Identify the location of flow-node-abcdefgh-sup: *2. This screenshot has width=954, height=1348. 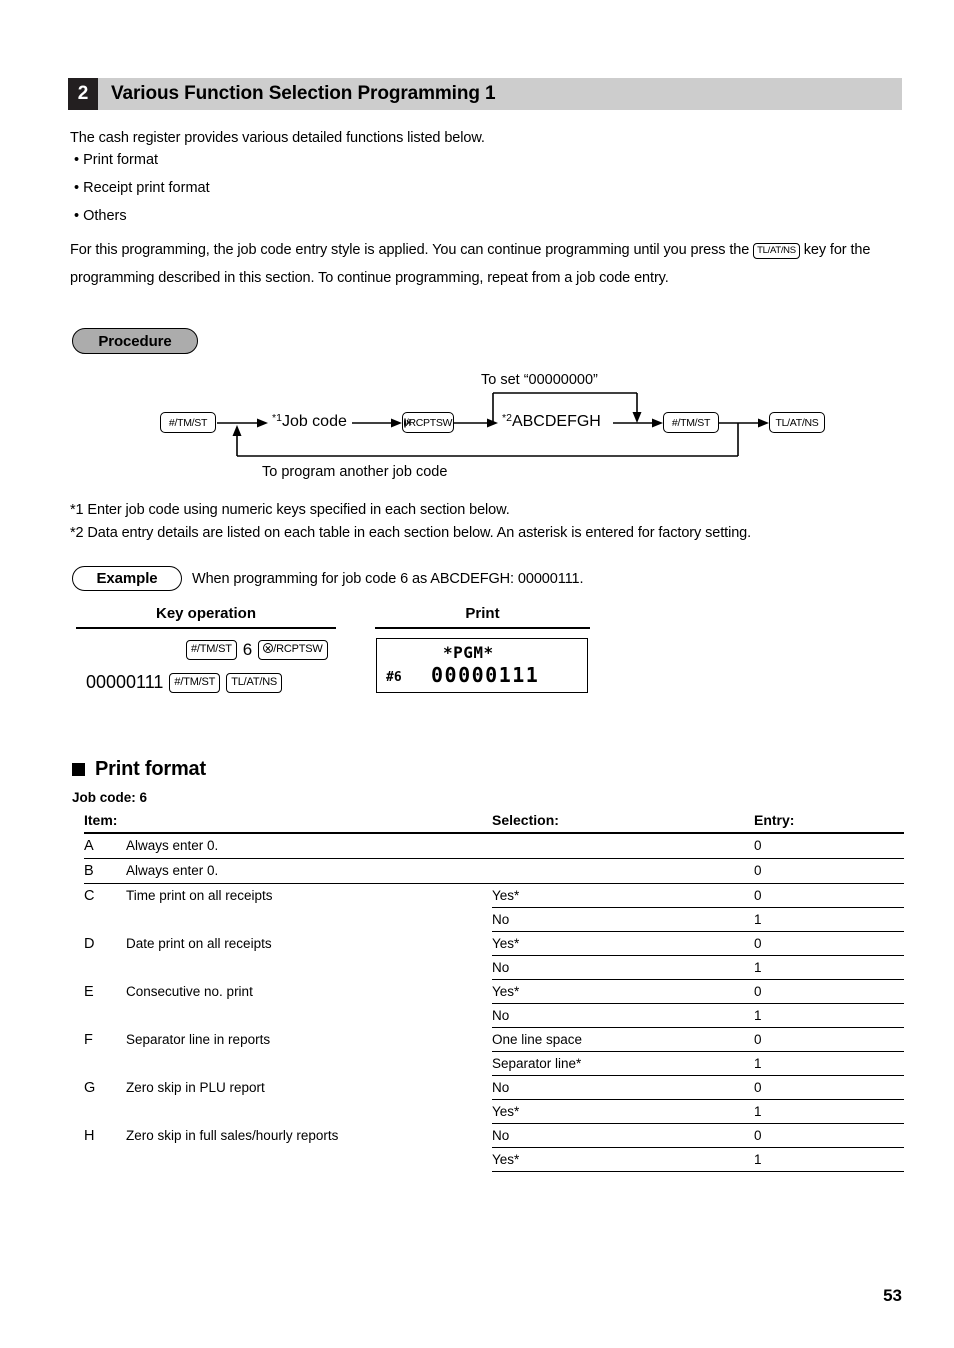
(507, 418).